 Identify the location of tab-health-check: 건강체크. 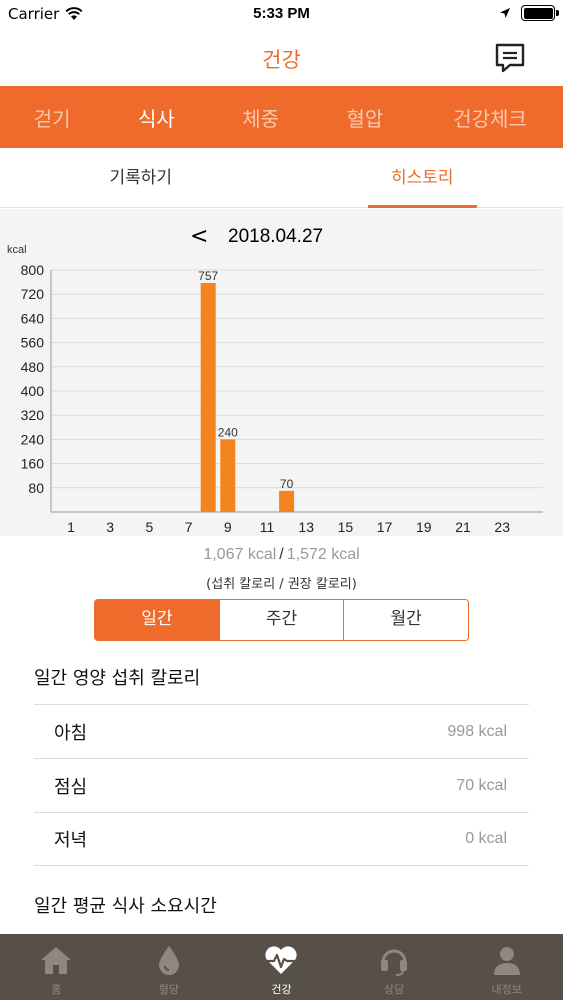
(490, 117).